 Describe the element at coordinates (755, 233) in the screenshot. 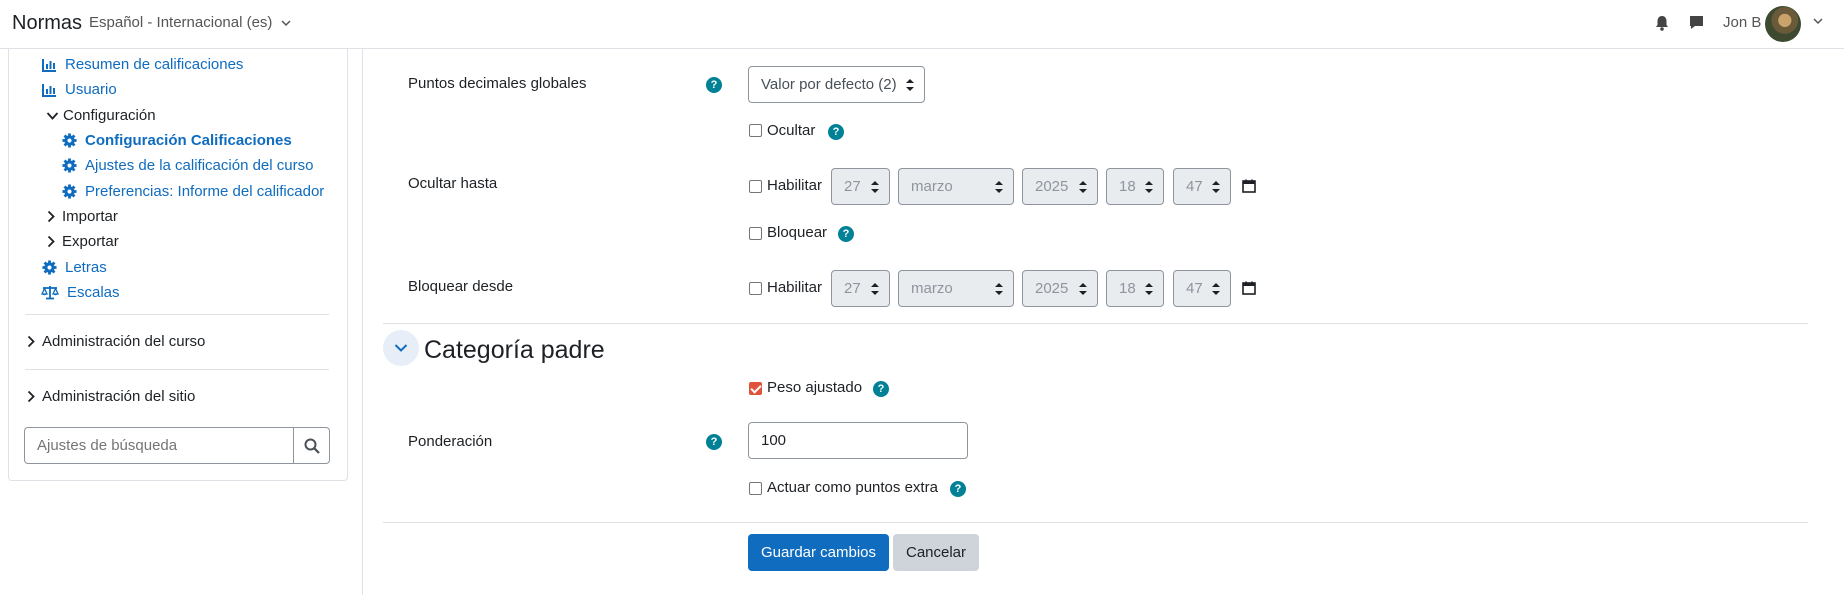

I see `lock-checkbox` at that location.